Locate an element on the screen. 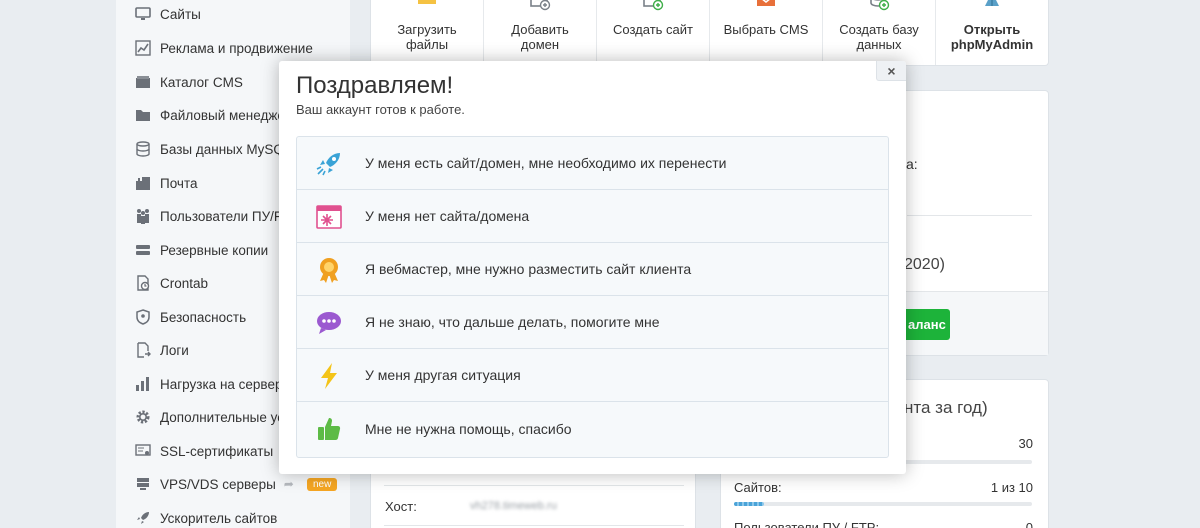 The height and width of the screenshot is (528, 1200). phpmyadmin-sail-icon is located at coordinates (992, 3).